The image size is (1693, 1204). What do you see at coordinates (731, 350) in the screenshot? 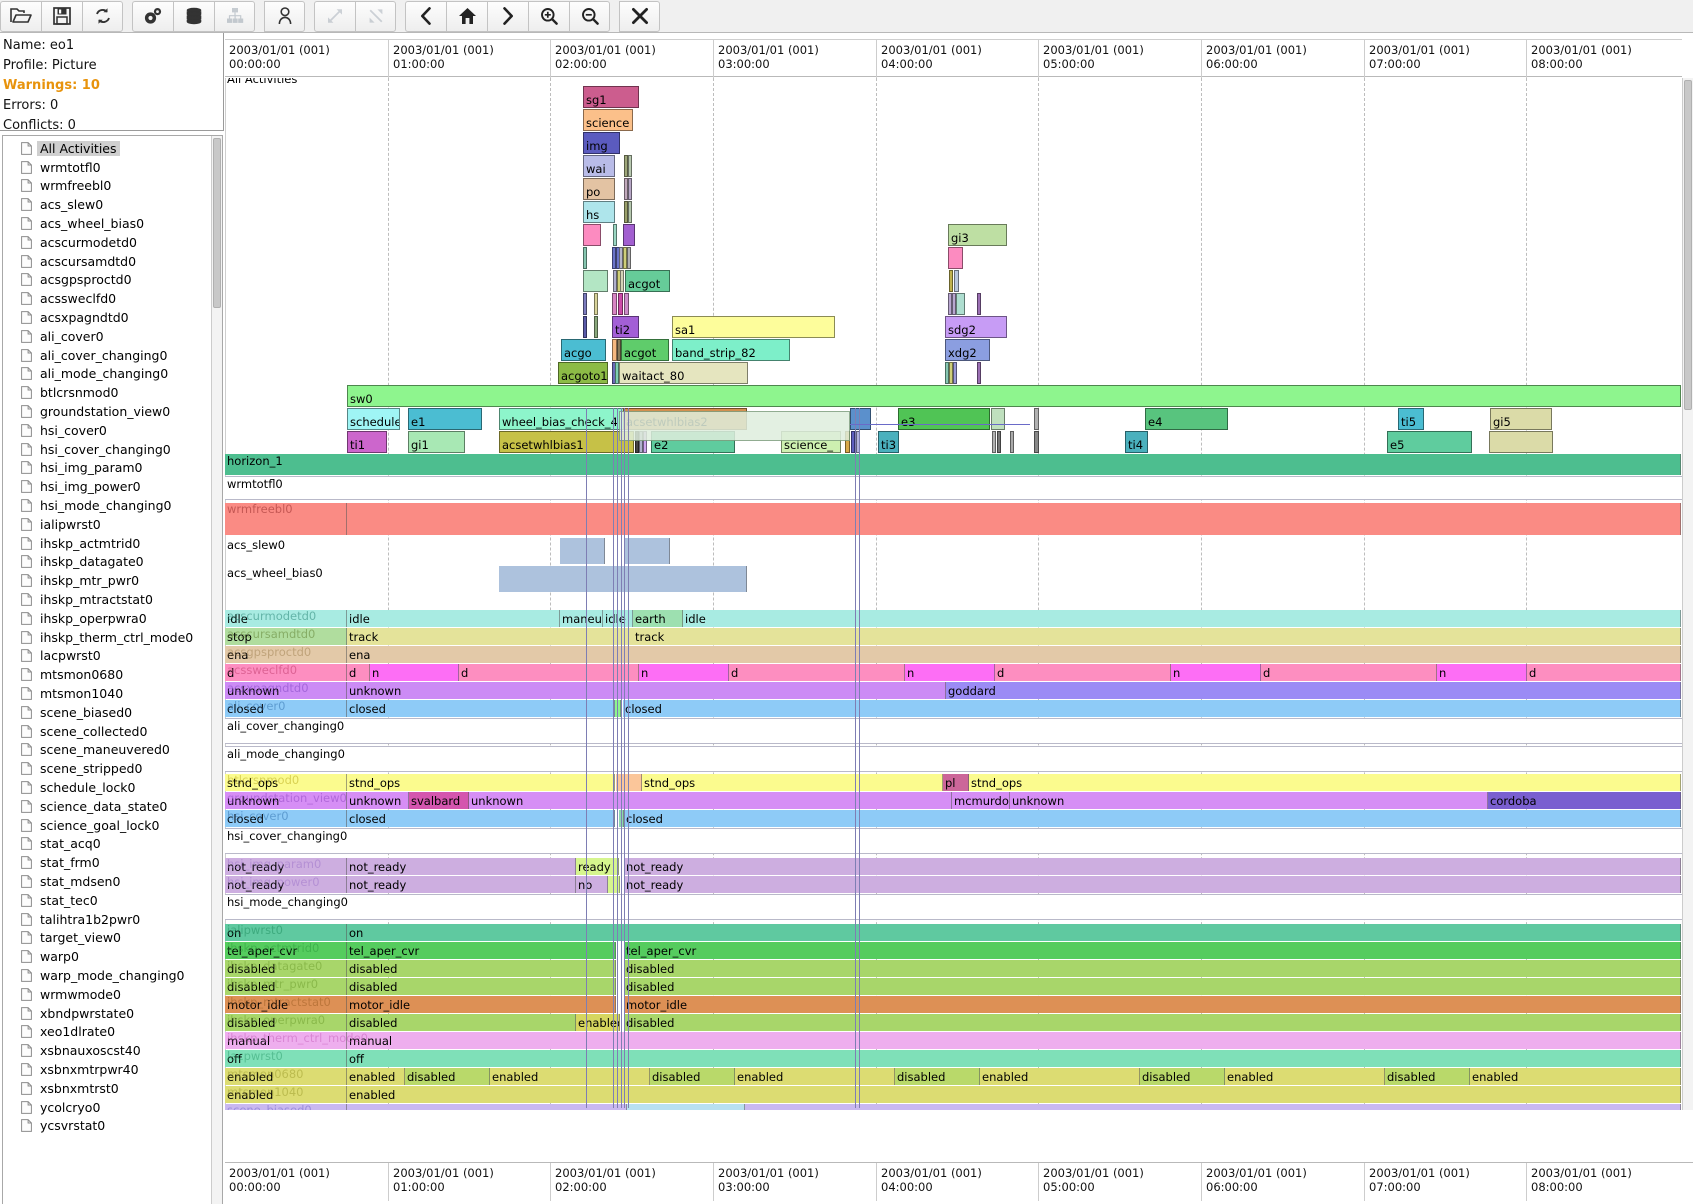
I see `activity-bar: band_strip_82` at bounding box center [731, 350].